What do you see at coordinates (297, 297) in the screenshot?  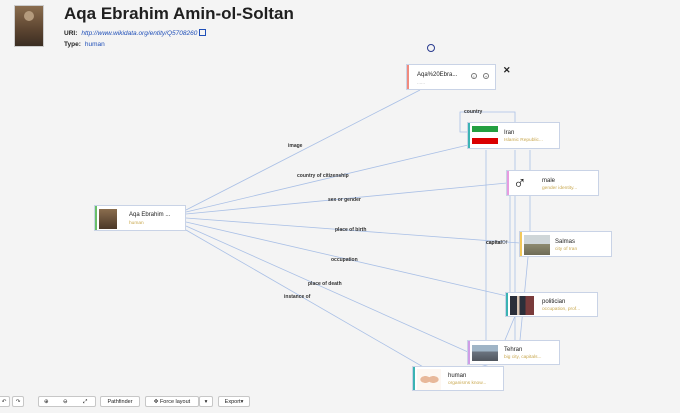 I see `edge-label-instance: instance of` at bounding box center [297, 297].